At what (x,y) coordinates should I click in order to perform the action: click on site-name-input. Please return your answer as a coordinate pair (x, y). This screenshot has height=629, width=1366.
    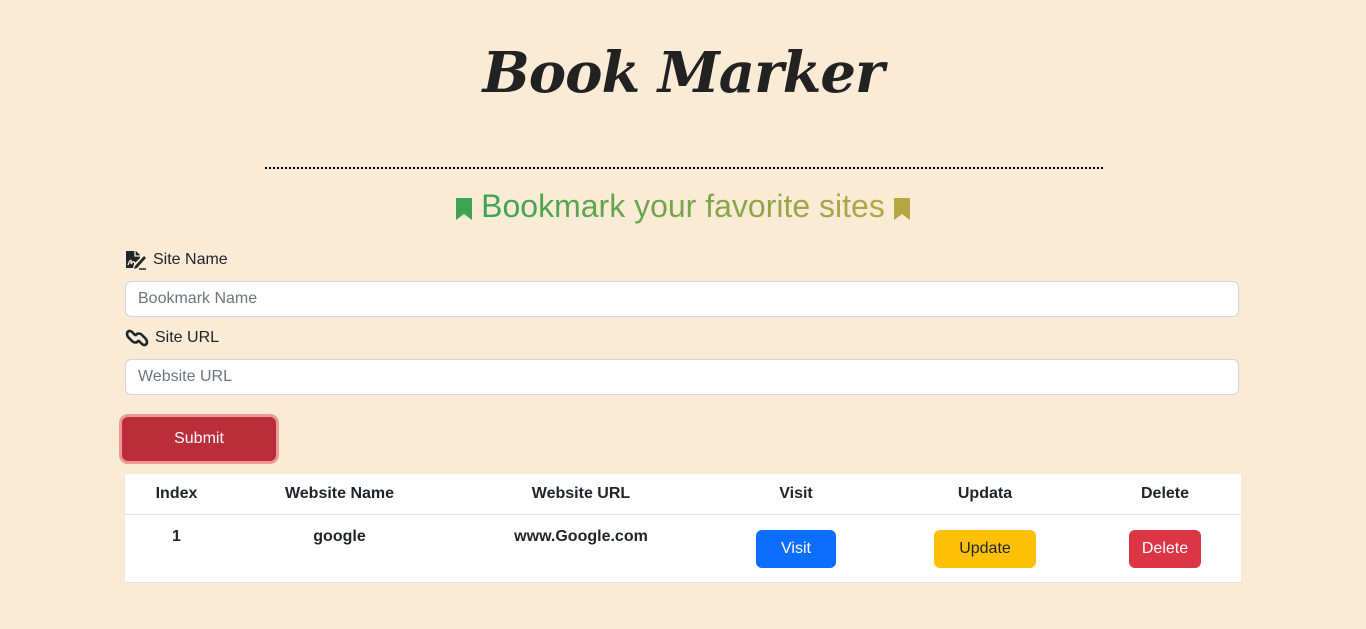
    Looking at the image, I should click on (682, 299).